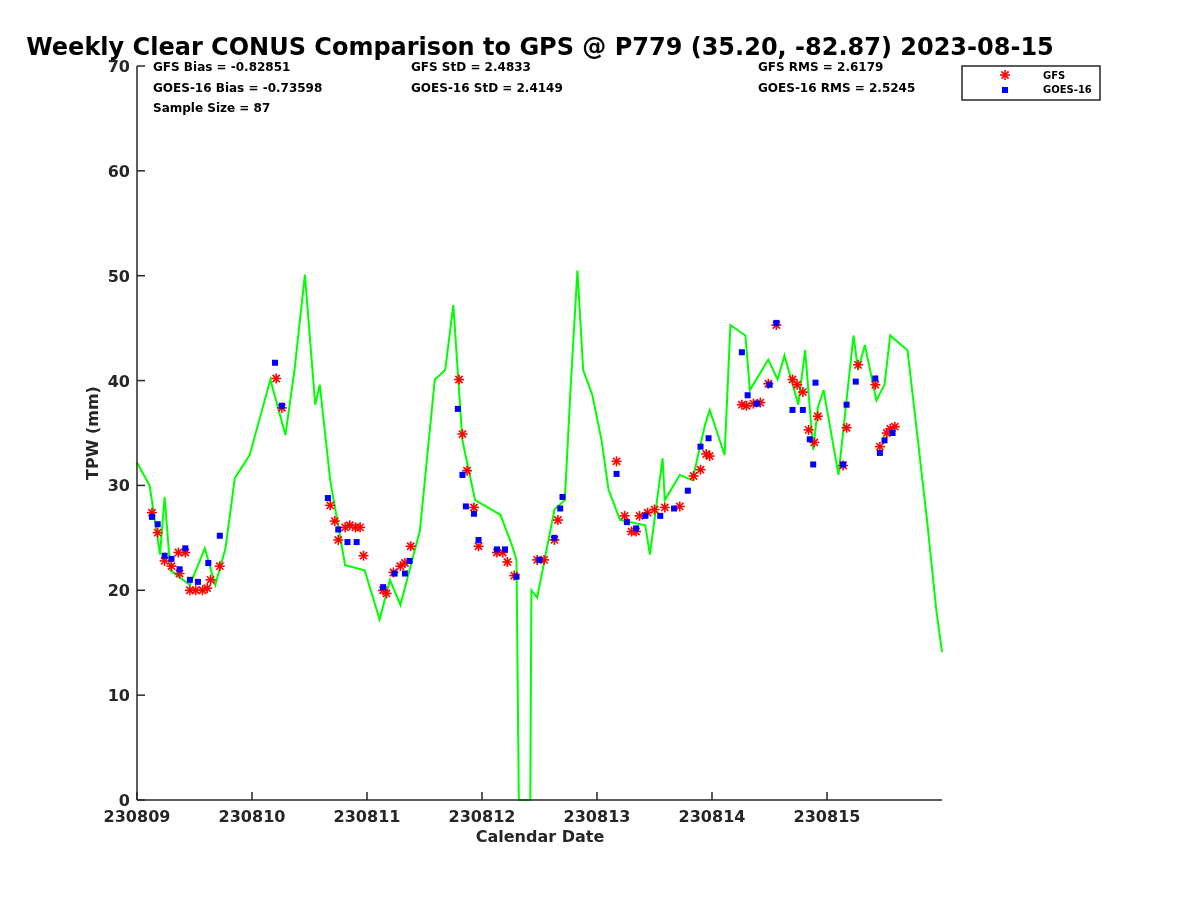 This screenshot has width=1200, height=900. Describe the element at coordinates (92, 433) in the screenshot. I see `y-axis-label: TPW (mm)` at that location.